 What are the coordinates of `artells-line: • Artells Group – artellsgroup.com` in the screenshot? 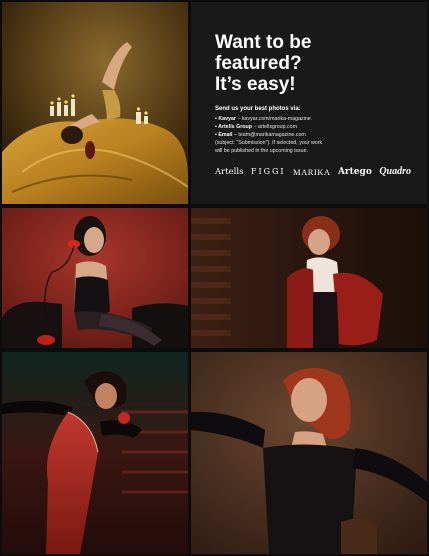 It's located at (315, 127).